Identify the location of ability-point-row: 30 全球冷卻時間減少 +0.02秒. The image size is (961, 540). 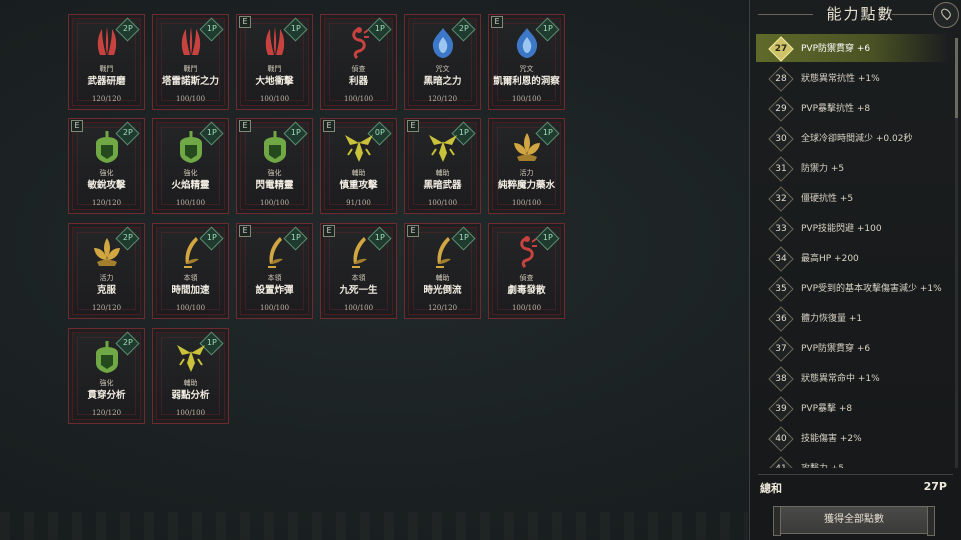
(852, 138).